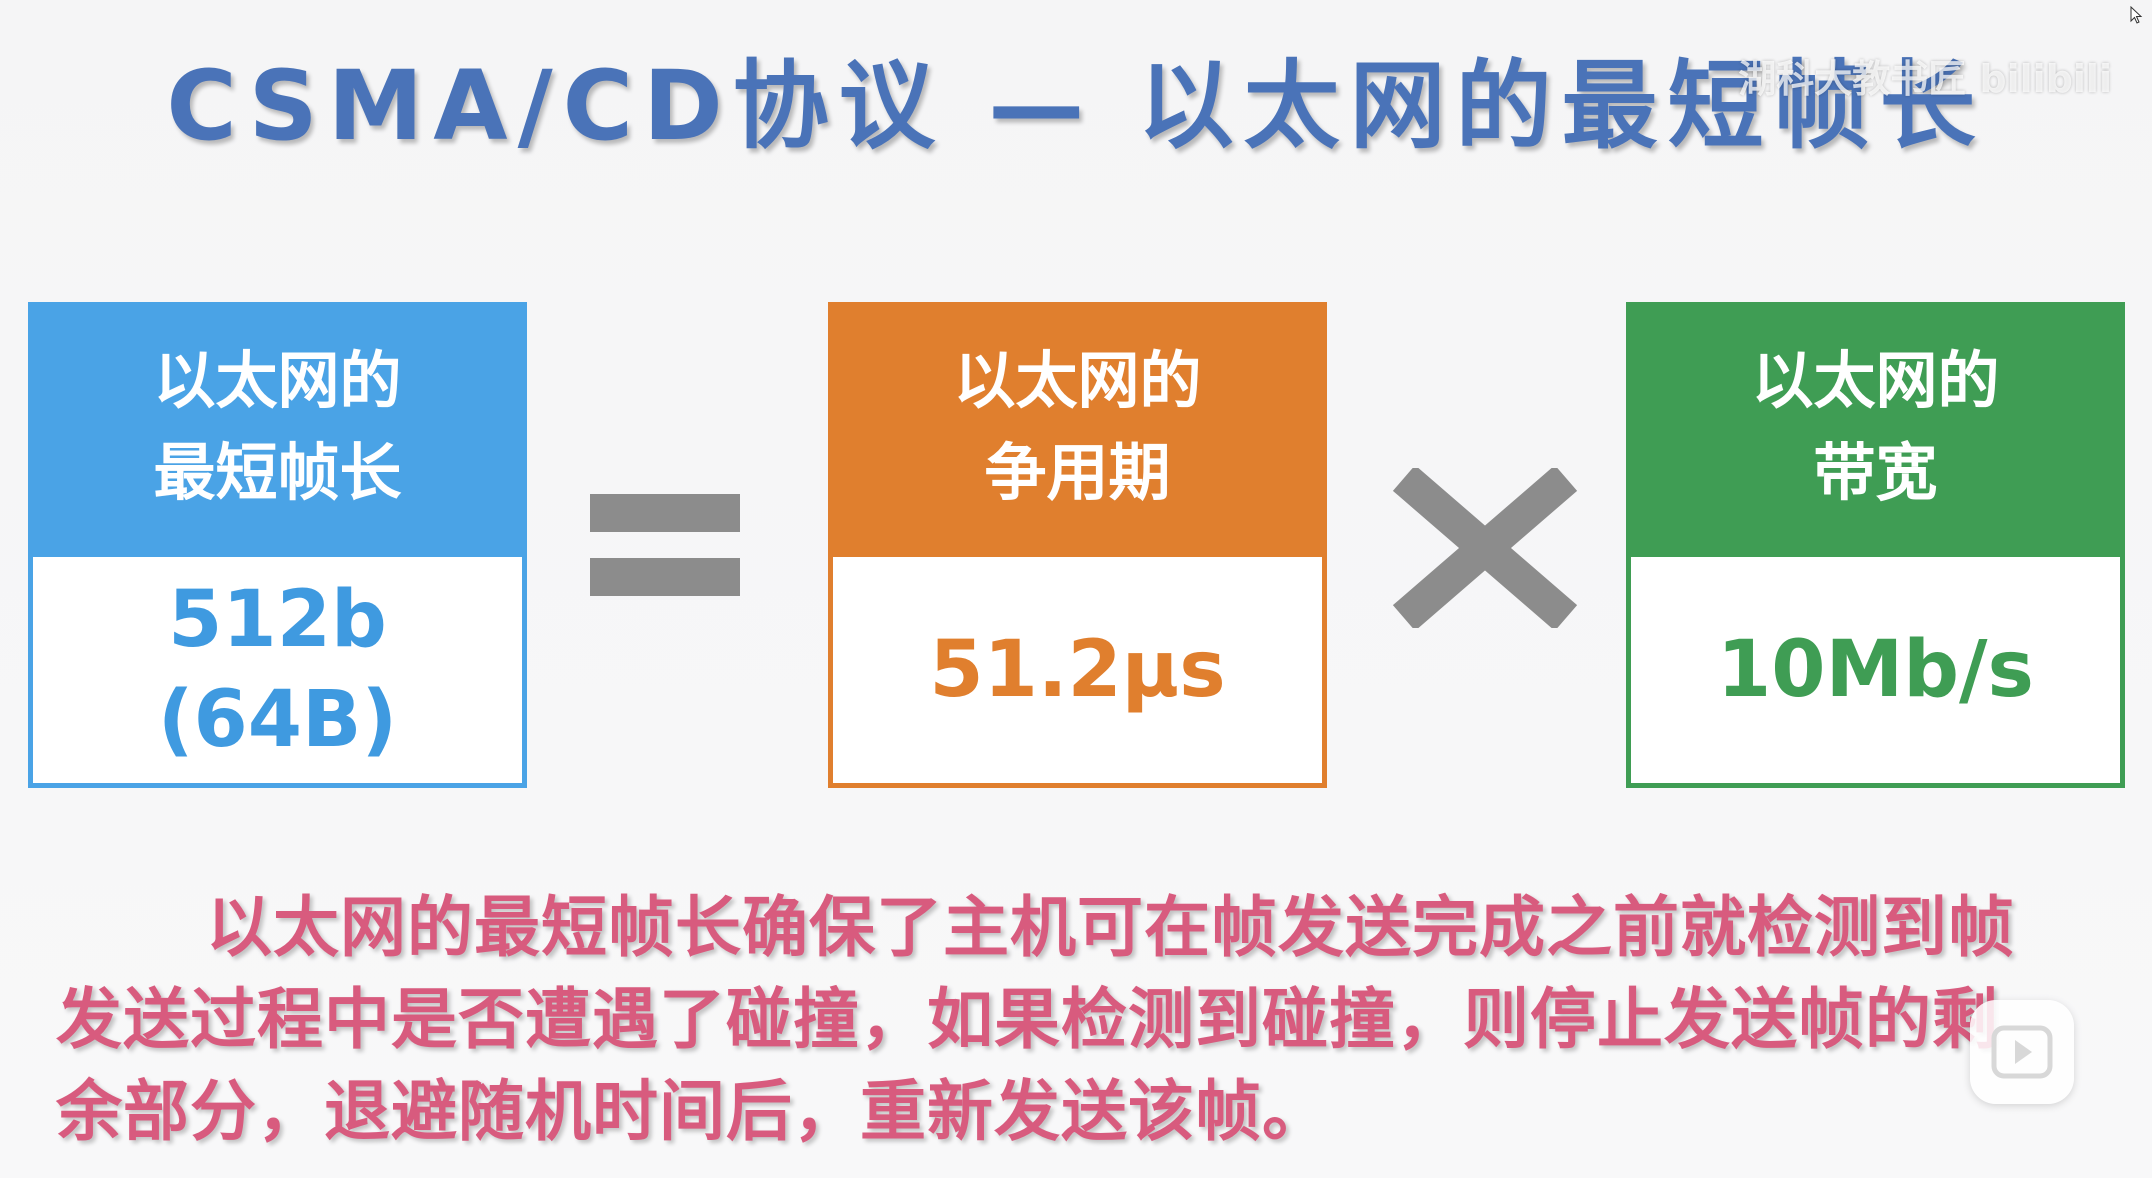  What do you see at coordinates (1077, 472) in the screenshot?
I see `contention-period-label-line2: 争用期` at bounding box center [1077, 472].